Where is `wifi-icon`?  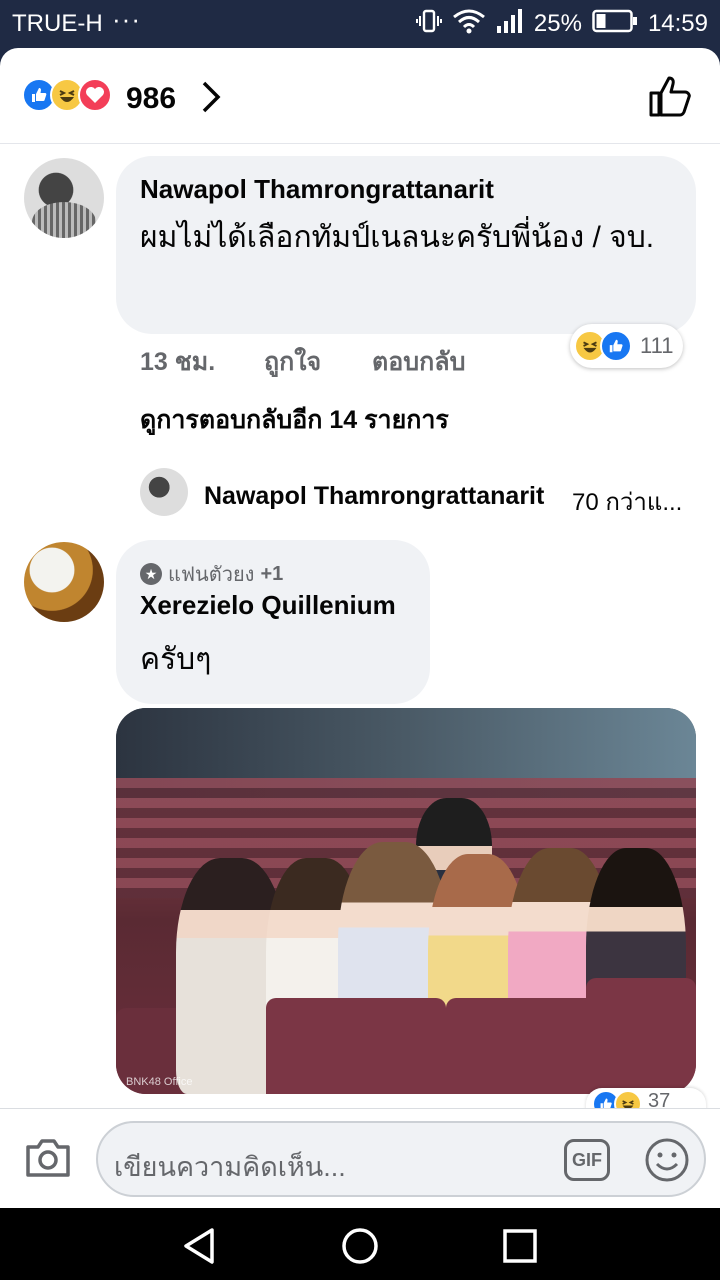 wifi-icon is located at coordinates (469, 24).